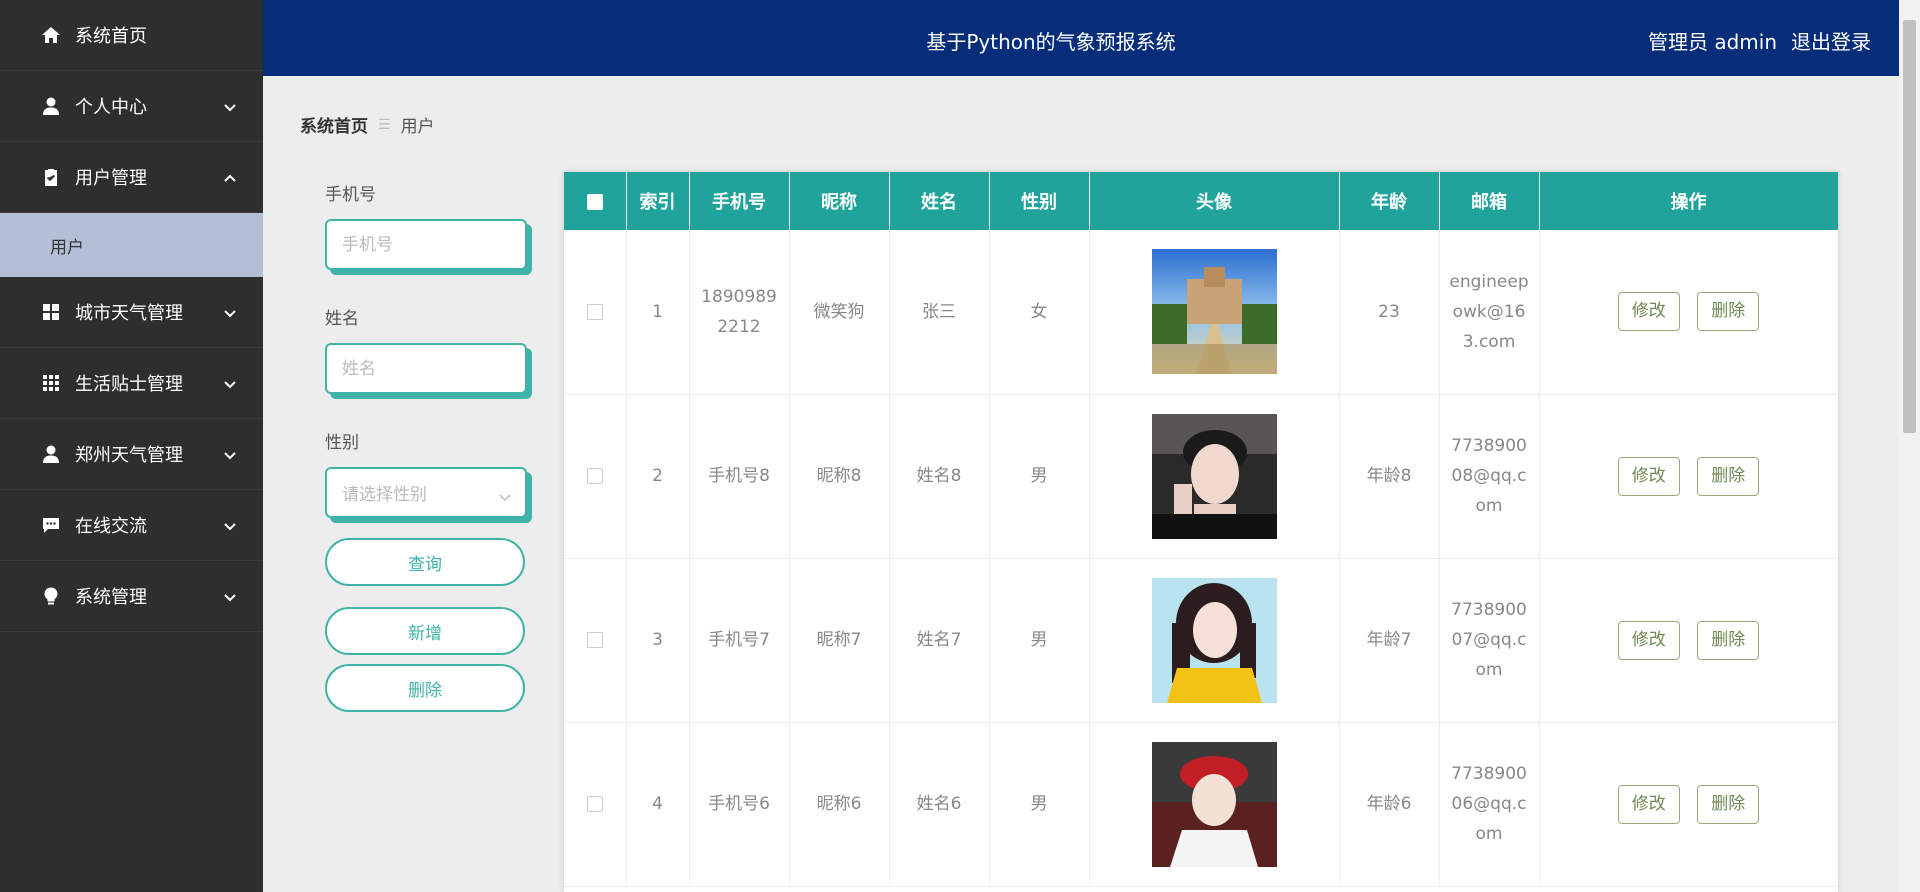 The image size is (1920, 892). I want to click on nickname-cell: 昵称6, so click(839, 804).